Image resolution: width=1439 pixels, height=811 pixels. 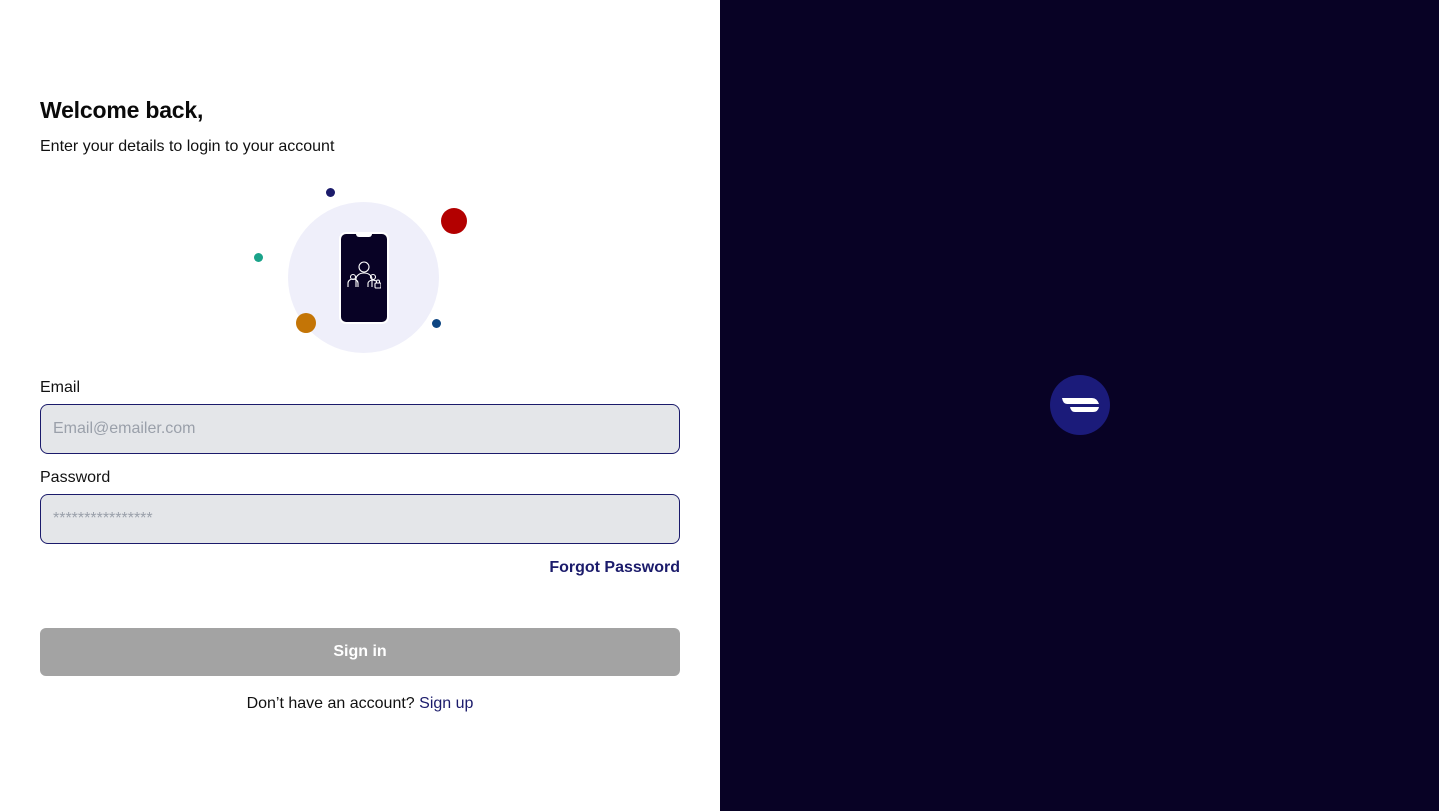 I want to click on phone-screen, so click(x=364, y=278).